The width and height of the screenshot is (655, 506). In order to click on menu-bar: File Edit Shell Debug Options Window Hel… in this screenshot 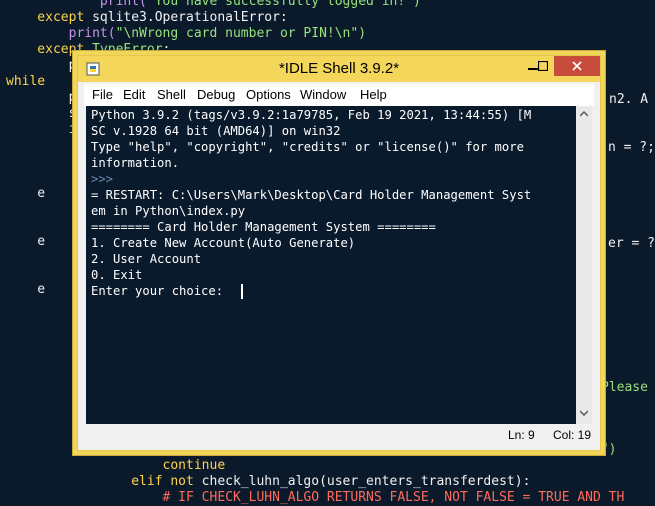, I will do `click(339, 95)`.